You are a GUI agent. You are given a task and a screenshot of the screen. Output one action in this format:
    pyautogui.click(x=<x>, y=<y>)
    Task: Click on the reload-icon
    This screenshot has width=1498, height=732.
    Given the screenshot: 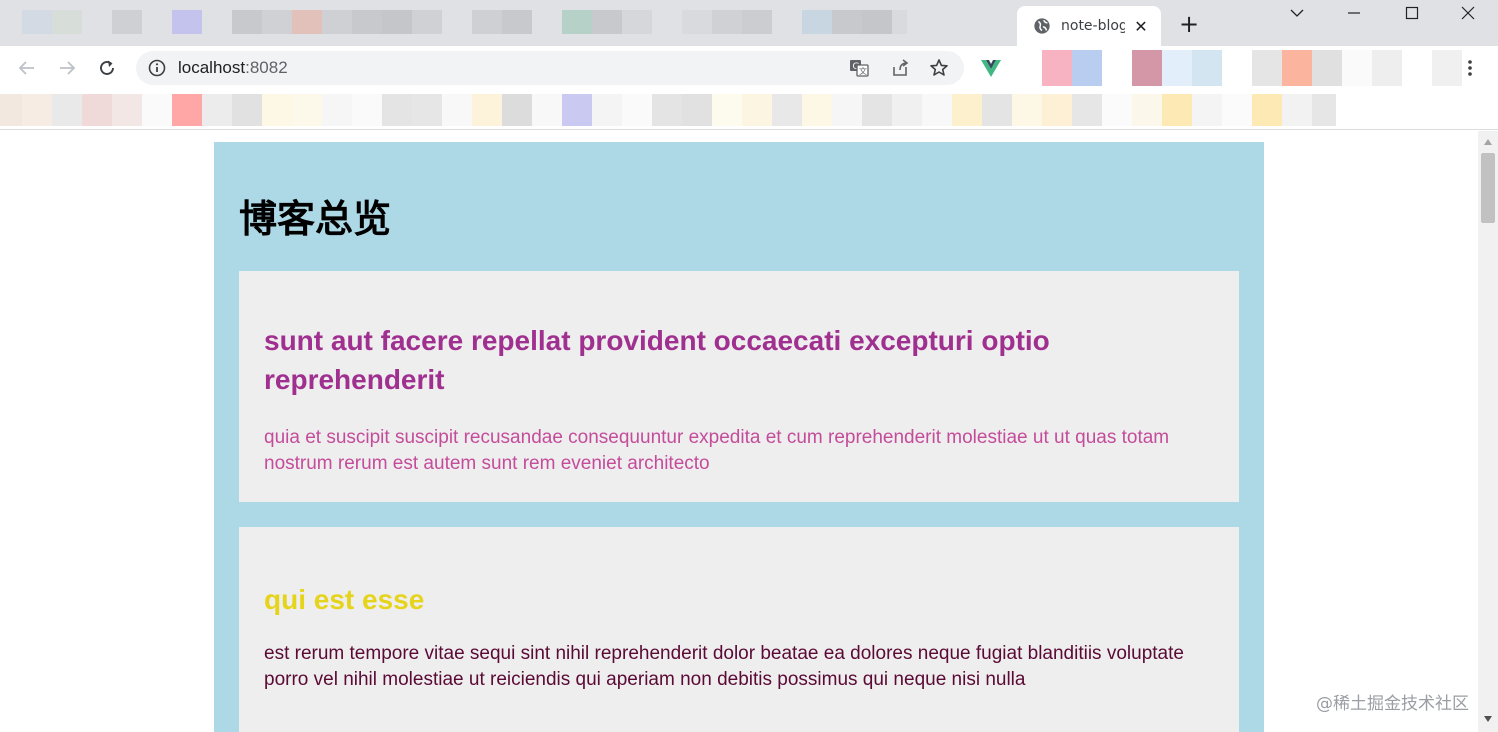 What is the action you would take?
    pyautogui.click(x=107, y=68)
    